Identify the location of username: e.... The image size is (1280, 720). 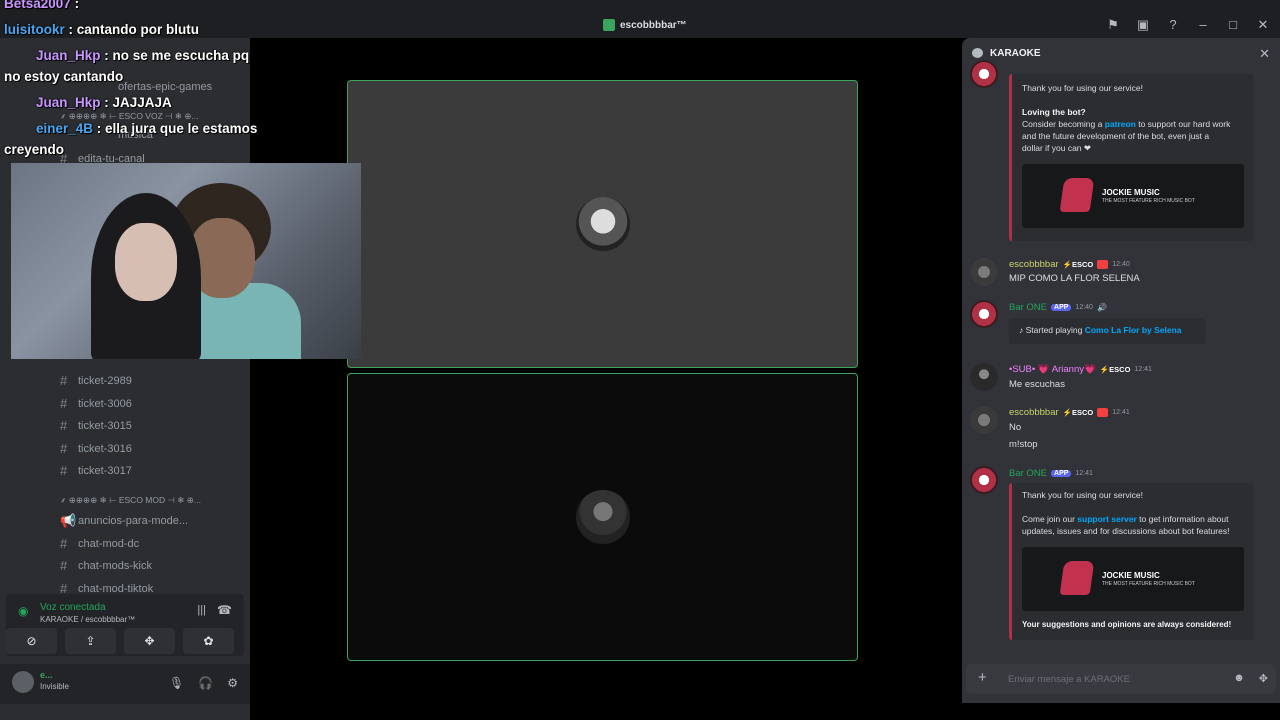
(46, 675).